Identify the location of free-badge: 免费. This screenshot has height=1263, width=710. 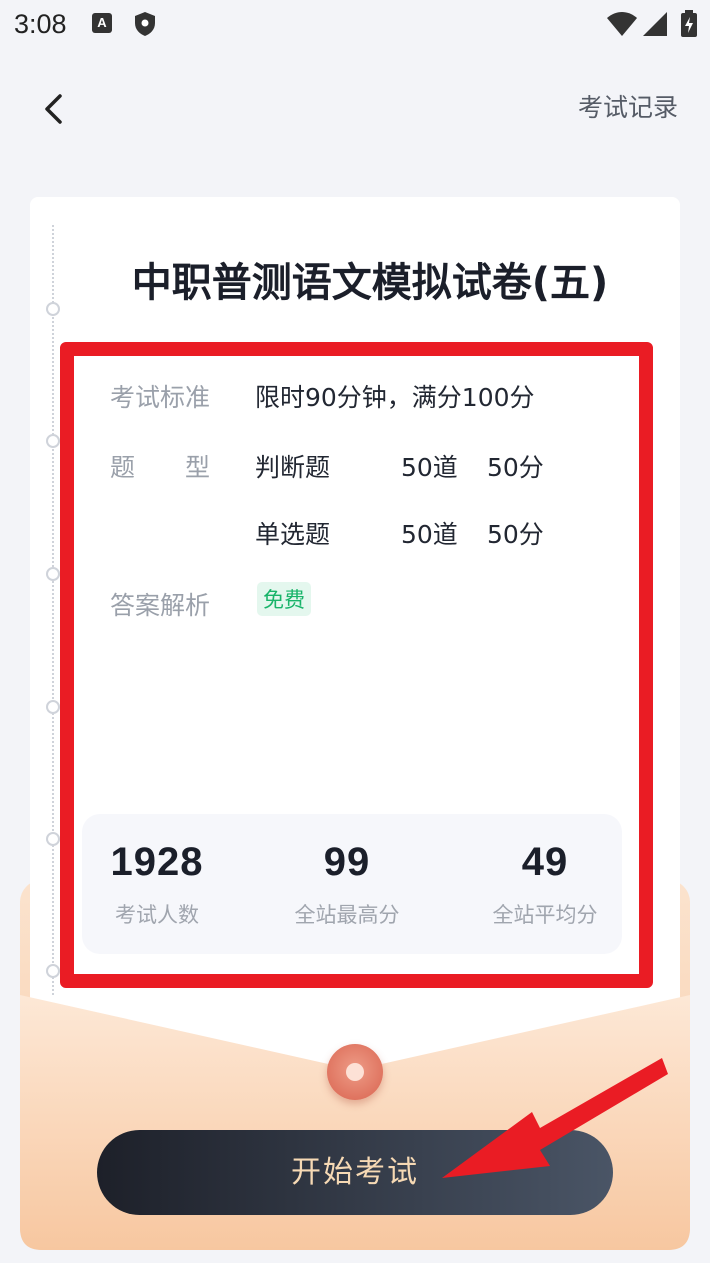
(284, 599).